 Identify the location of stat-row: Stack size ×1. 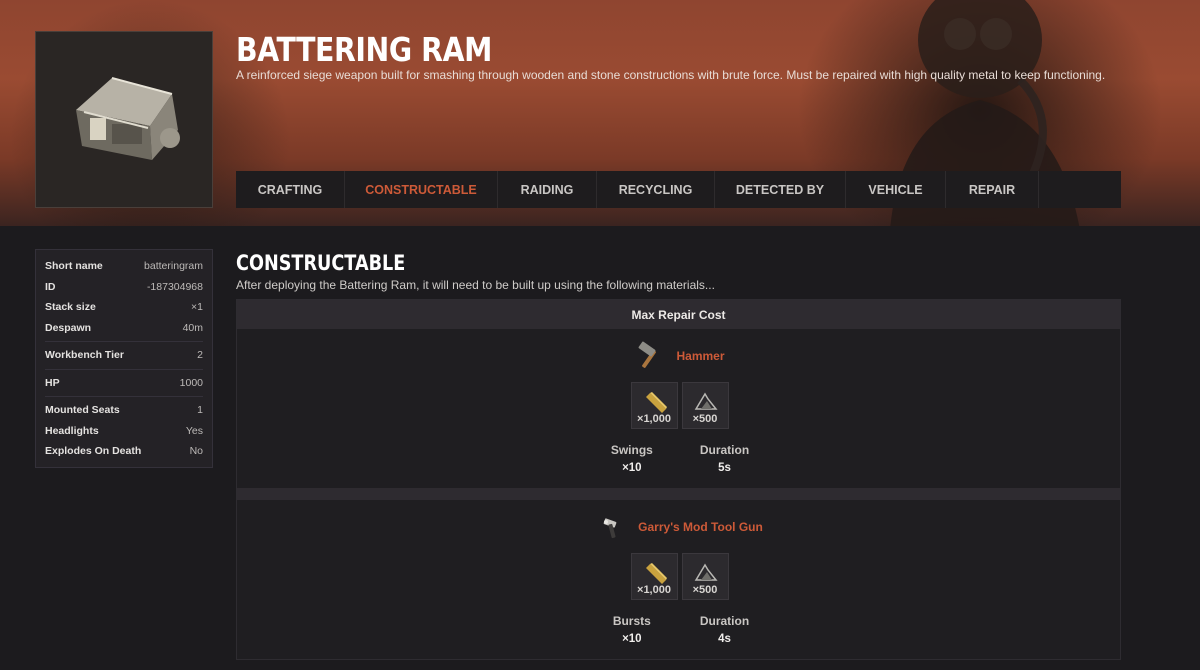
(124, 307).